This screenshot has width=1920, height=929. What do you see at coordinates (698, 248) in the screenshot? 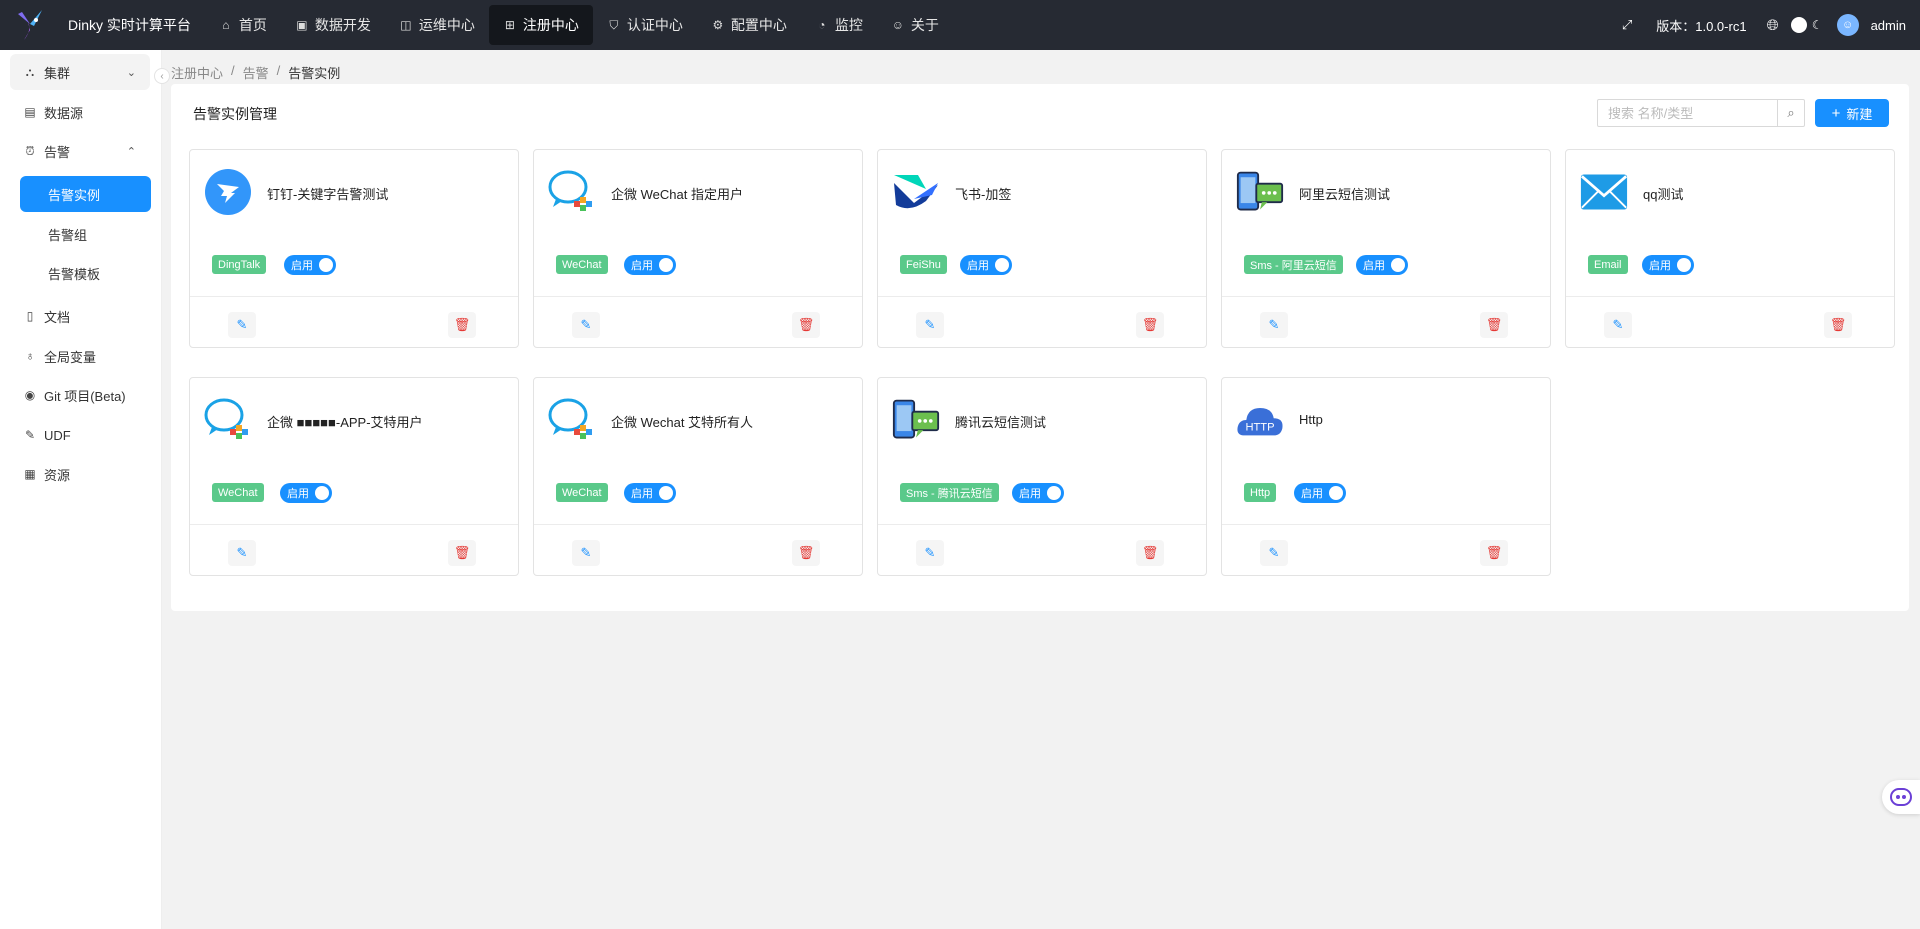
I see `alert-card: 企微 WeChat 指定用户 WeChat 启用 ✎ 🗑︎` at bounding box center [698, 248].